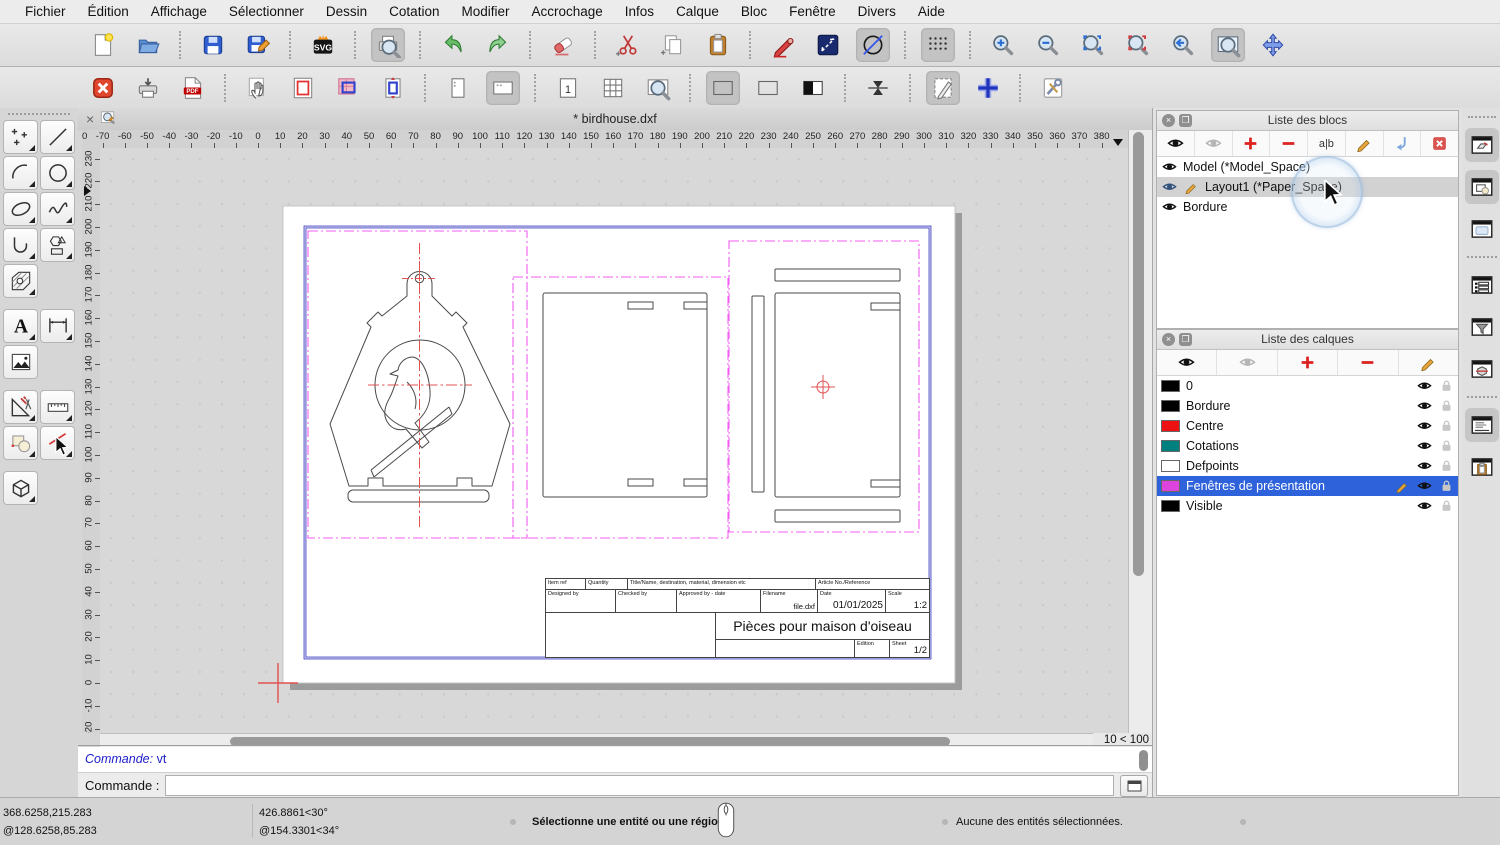 This screenshot has width=1500, height=845. I want to click on construction-line-icon, so click(828, 45).